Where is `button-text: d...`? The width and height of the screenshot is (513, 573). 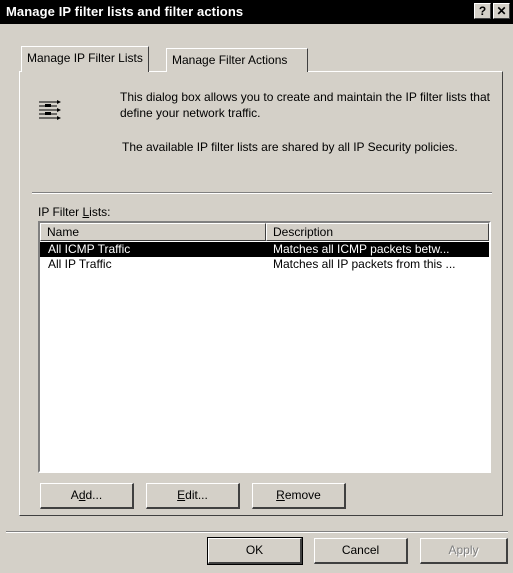 button-text: d... is located at coordinates (94, 495).